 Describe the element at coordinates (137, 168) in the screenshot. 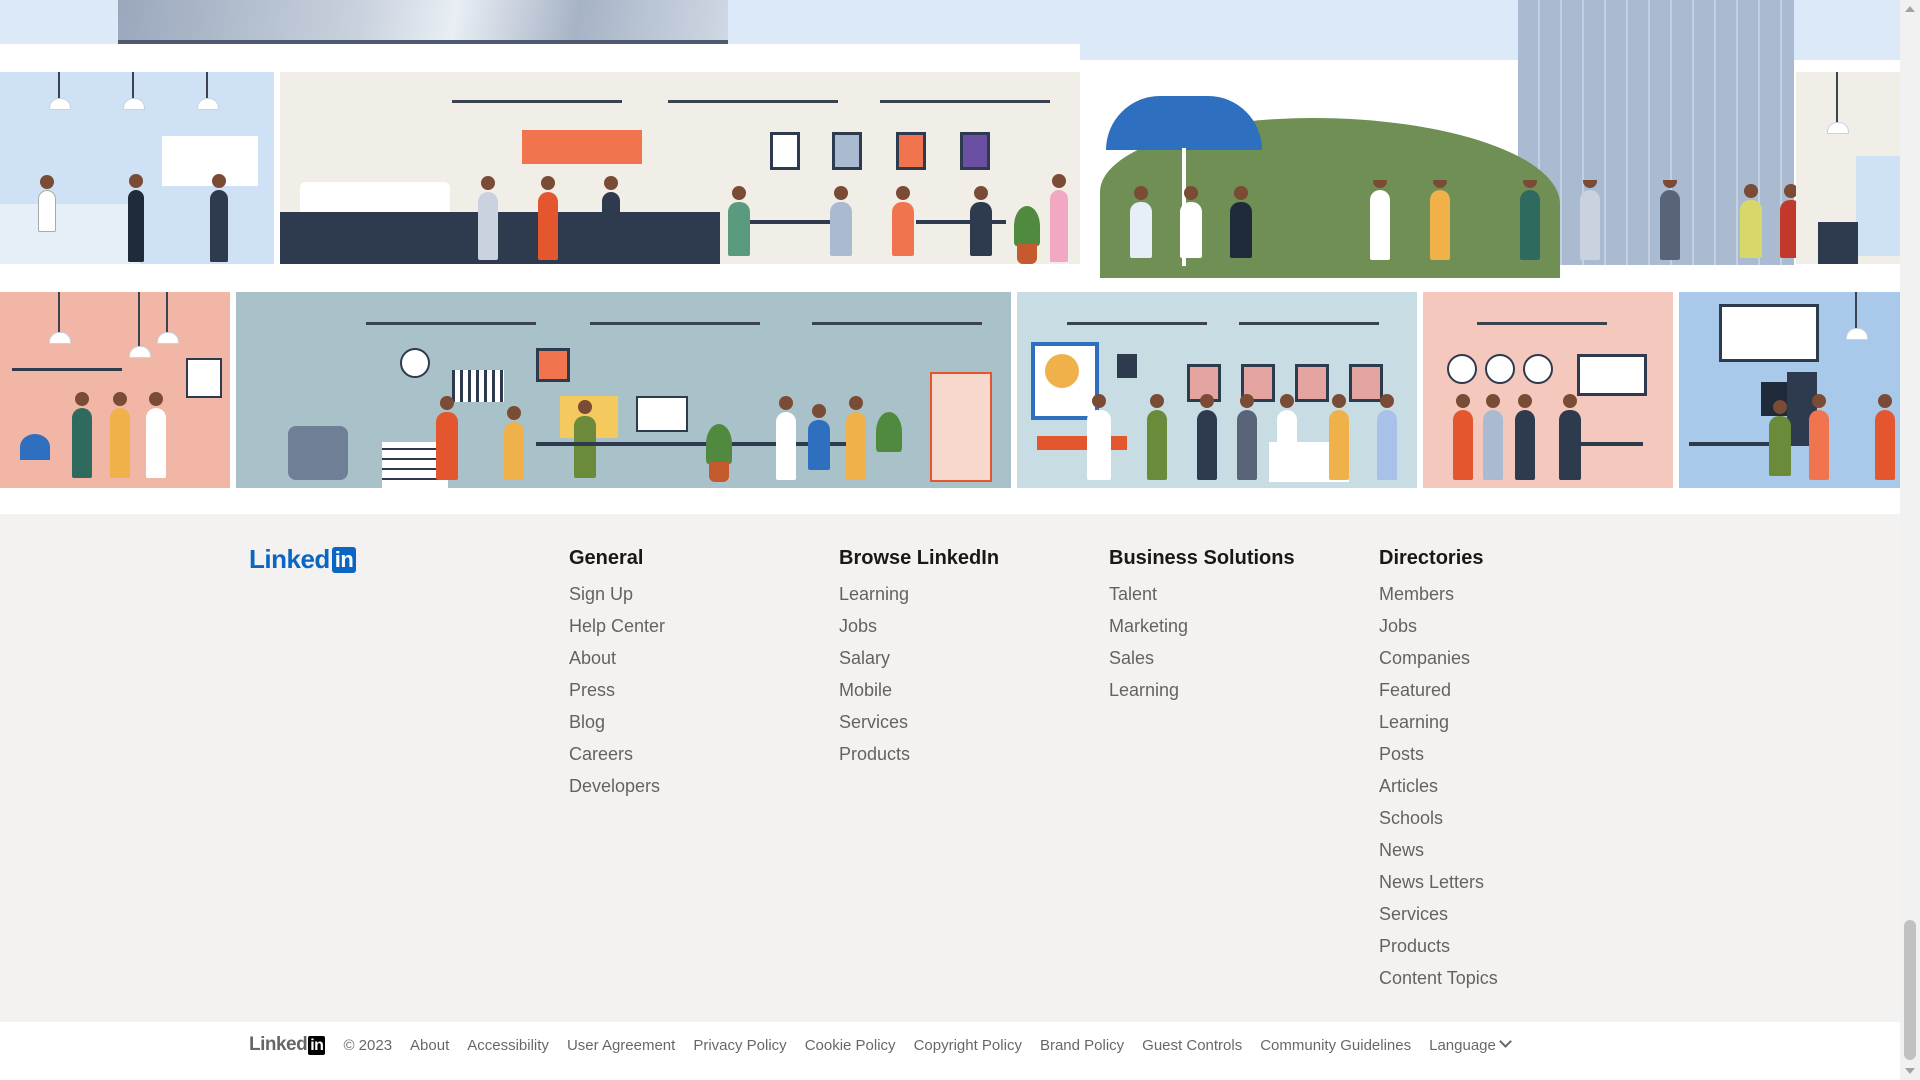

I see `kitchen-panel` at that location.